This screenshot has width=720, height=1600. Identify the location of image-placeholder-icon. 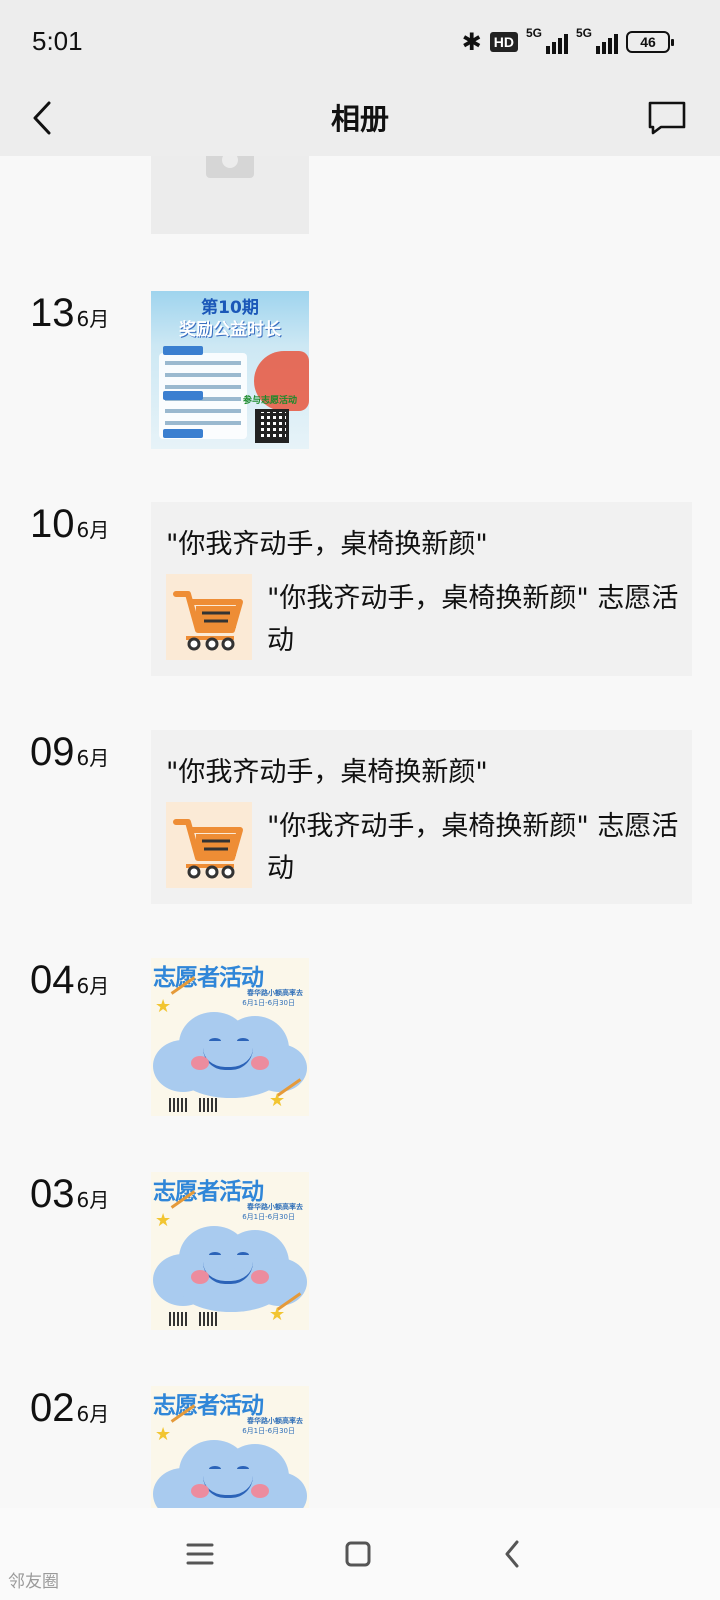
(230, 167).